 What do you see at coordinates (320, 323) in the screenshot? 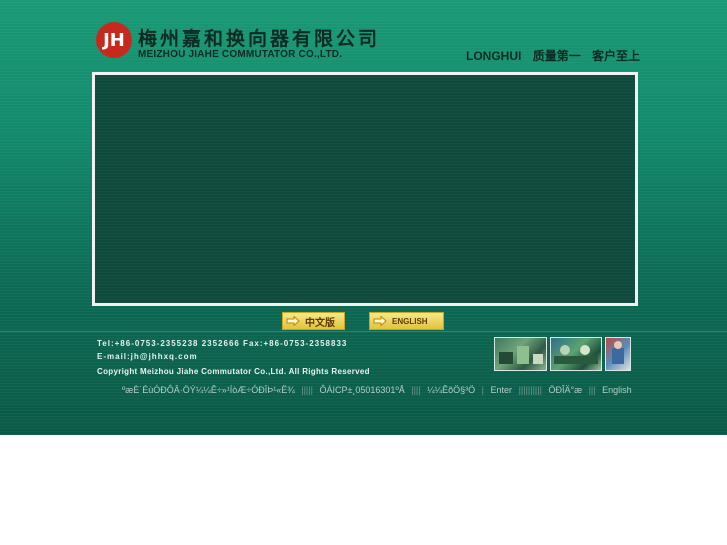
I see `chinese-version-label: 中文版` at bounding box center [320, 323].